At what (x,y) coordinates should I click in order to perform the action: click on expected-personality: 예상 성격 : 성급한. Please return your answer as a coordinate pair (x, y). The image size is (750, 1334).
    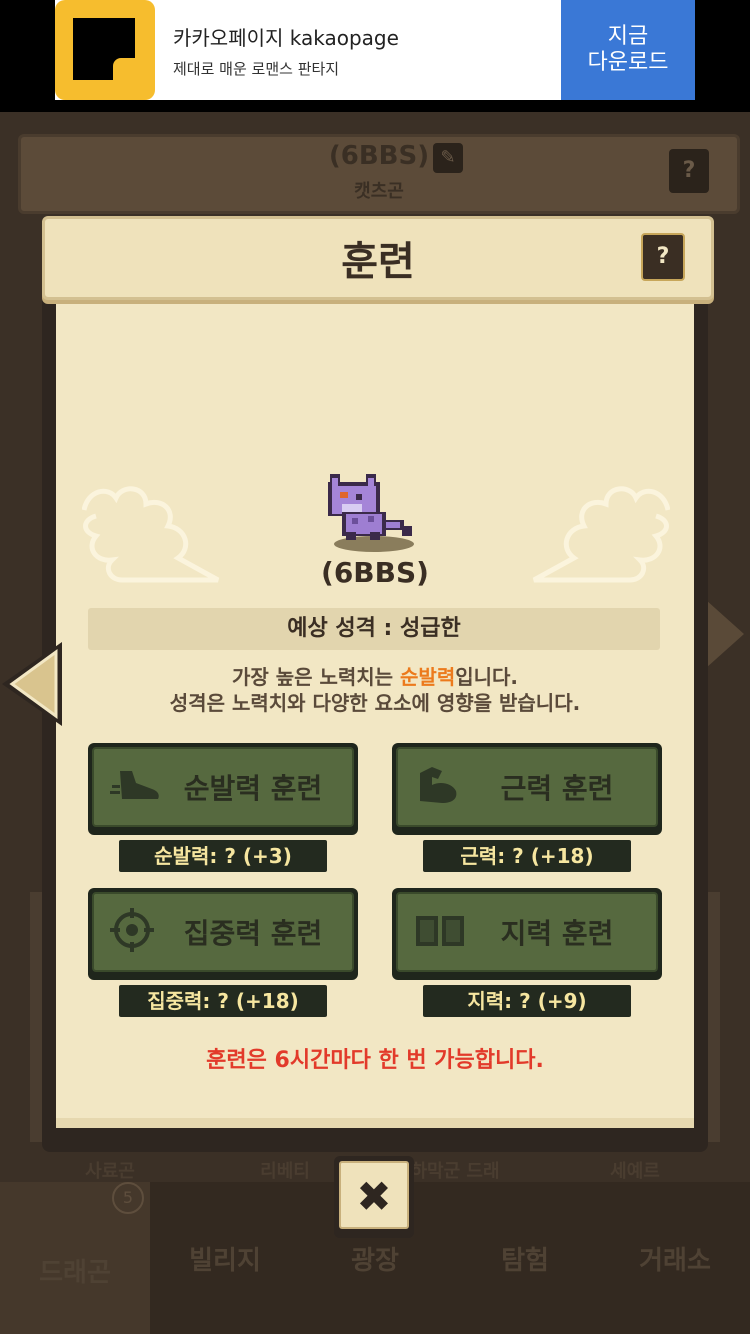
    Looking at the image, I should click on (374, 629).